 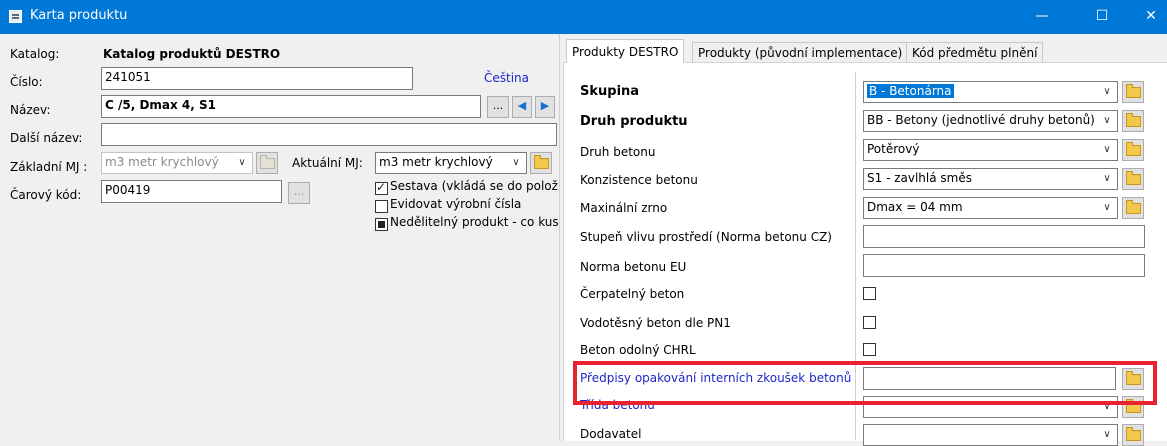 I want to click on tab-produkty-puvodni: Produkty (původní implementace), so click(x=800, y=52).